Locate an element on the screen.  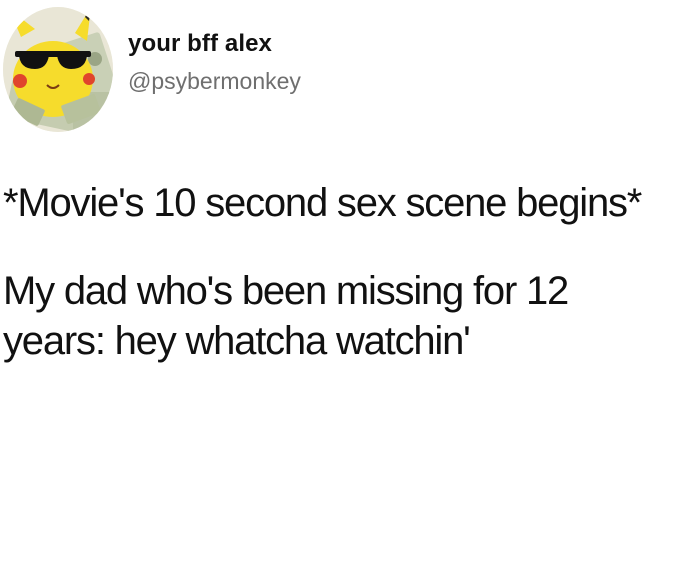
avatar is located at coordinates (58, 69).